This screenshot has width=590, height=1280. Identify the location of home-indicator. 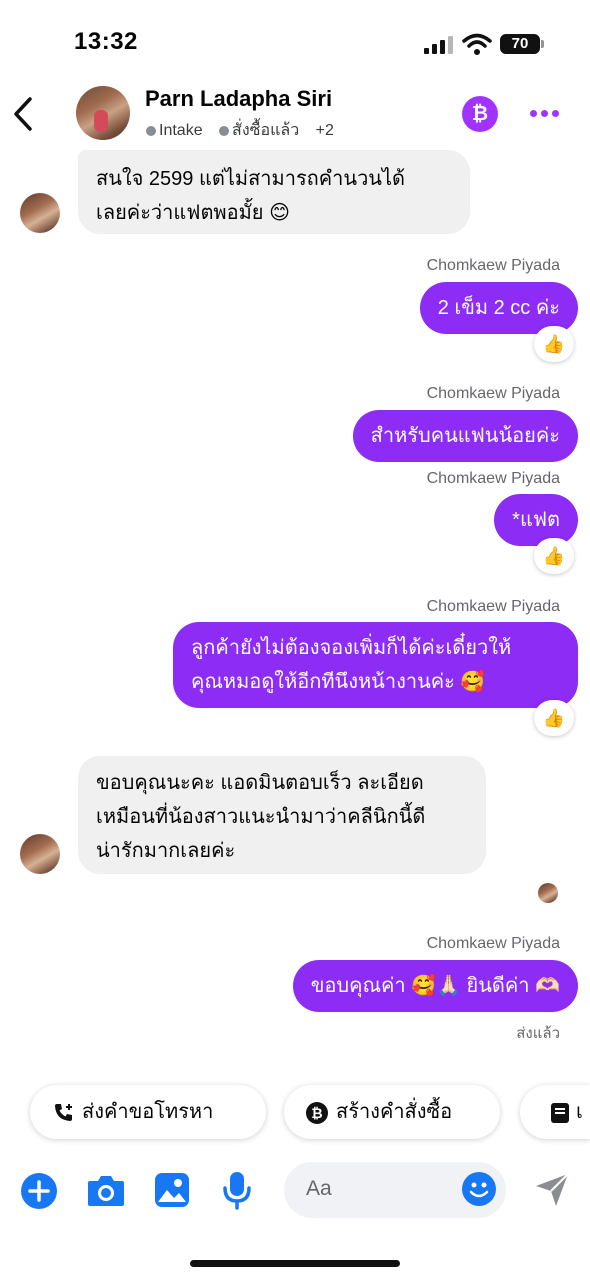
(295, 1263).